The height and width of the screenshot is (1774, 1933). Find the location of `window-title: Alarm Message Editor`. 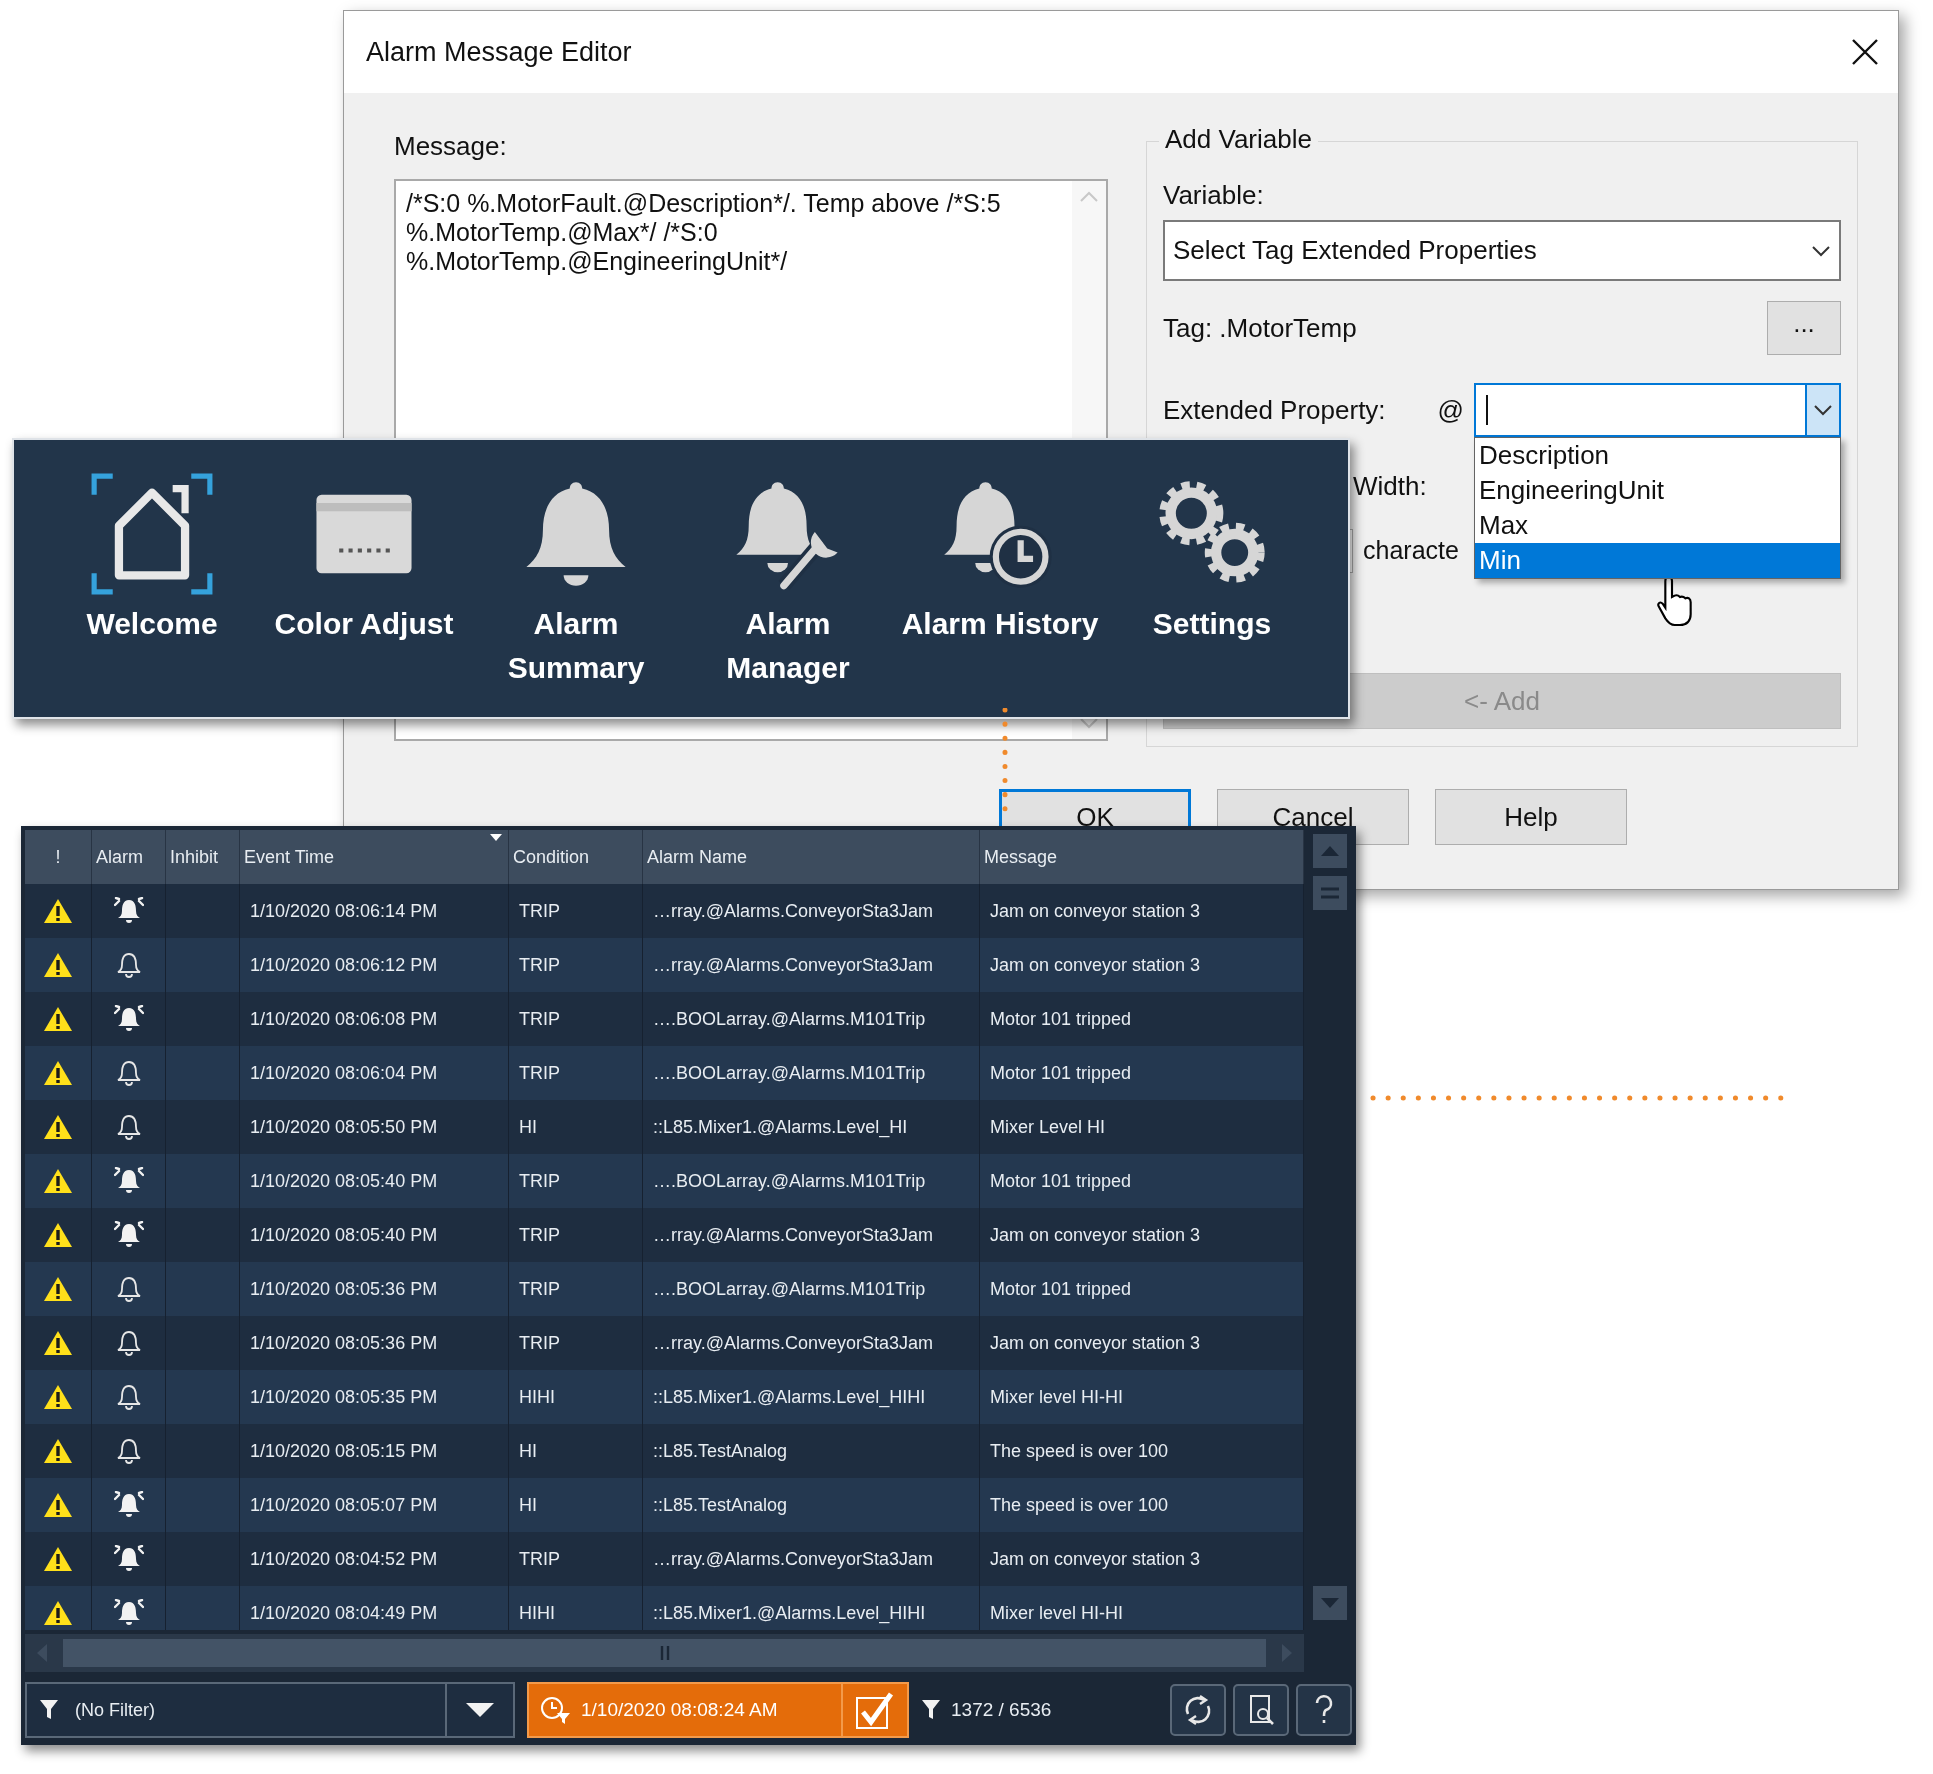

window-title: Alarm Message Editor is located at coordinates (499, 52).